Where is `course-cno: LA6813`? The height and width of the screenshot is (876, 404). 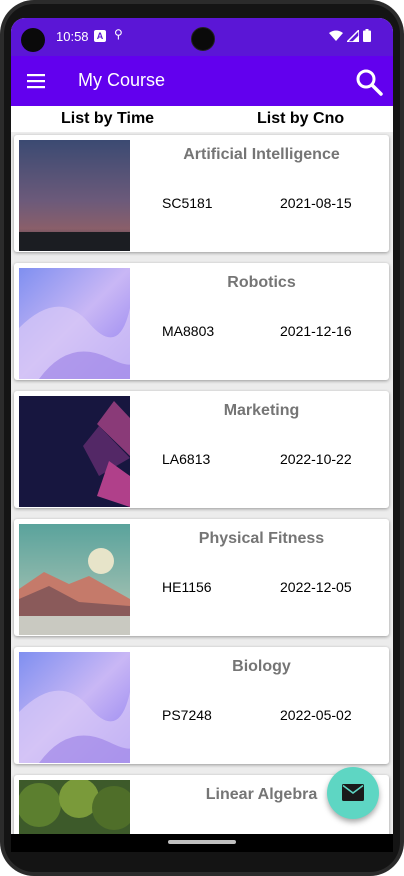
course-cno: LA6813 is located at coordinates (186, 459).